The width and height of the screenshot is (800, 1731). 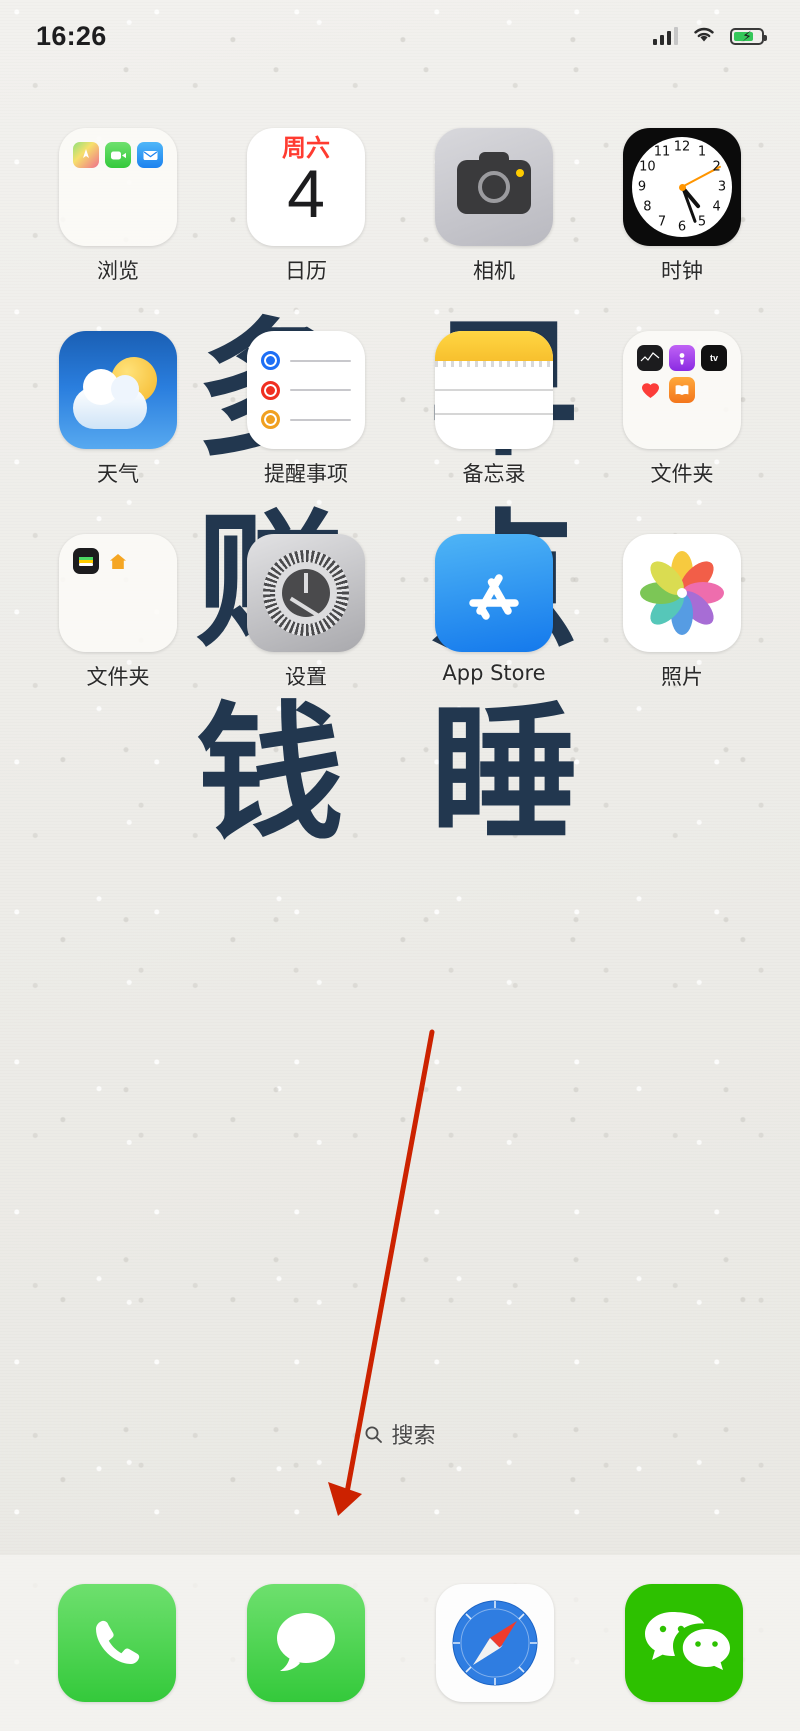 I want to click on appletv-icon: tv, so click(x=714, y=358).